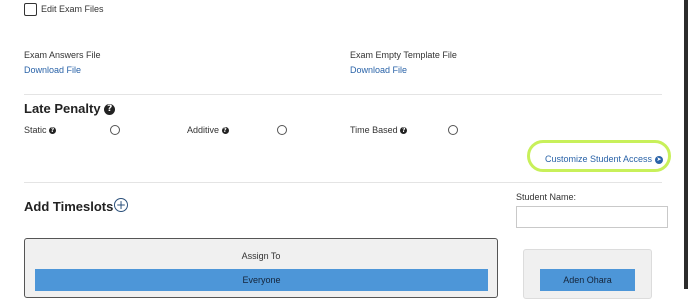  Describe the element at coordinates (686, 144) in the screenshot. I see `window-edge` at that location.